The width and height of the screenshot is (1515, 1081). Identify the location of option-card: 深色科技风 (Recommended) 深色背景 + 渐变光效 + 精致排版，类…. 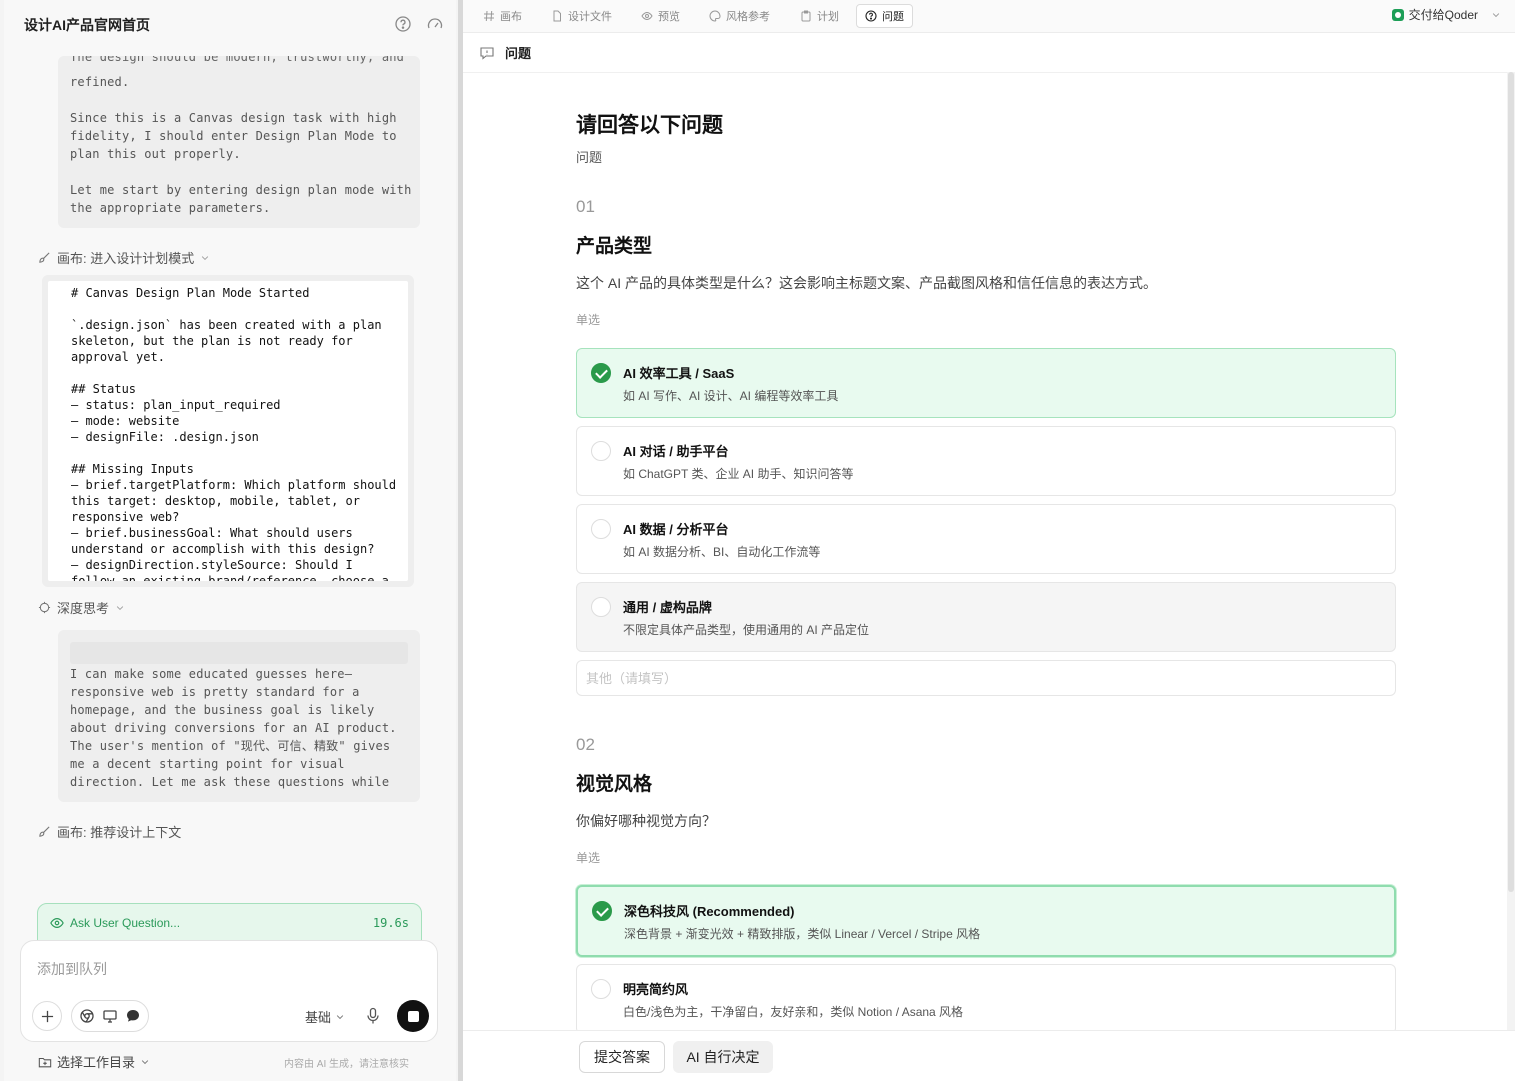
(986, 921).